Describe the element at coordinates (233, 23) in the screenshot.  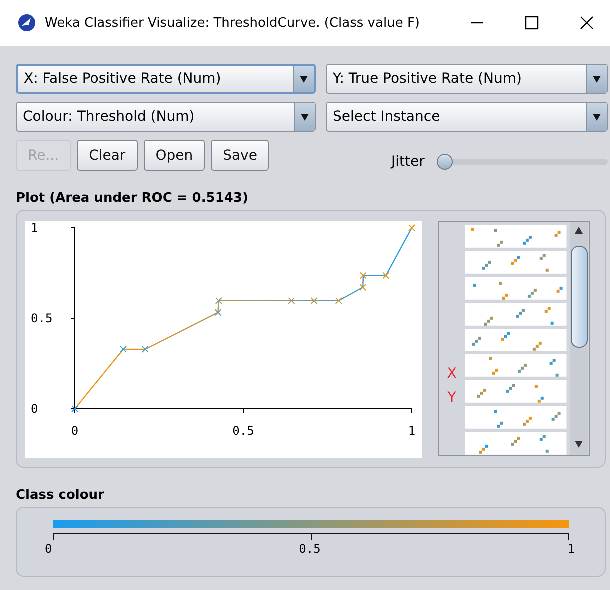
I see `window-title: Weka Classifier Visualize: ThresholdCurve. (Class value F)` at that location.